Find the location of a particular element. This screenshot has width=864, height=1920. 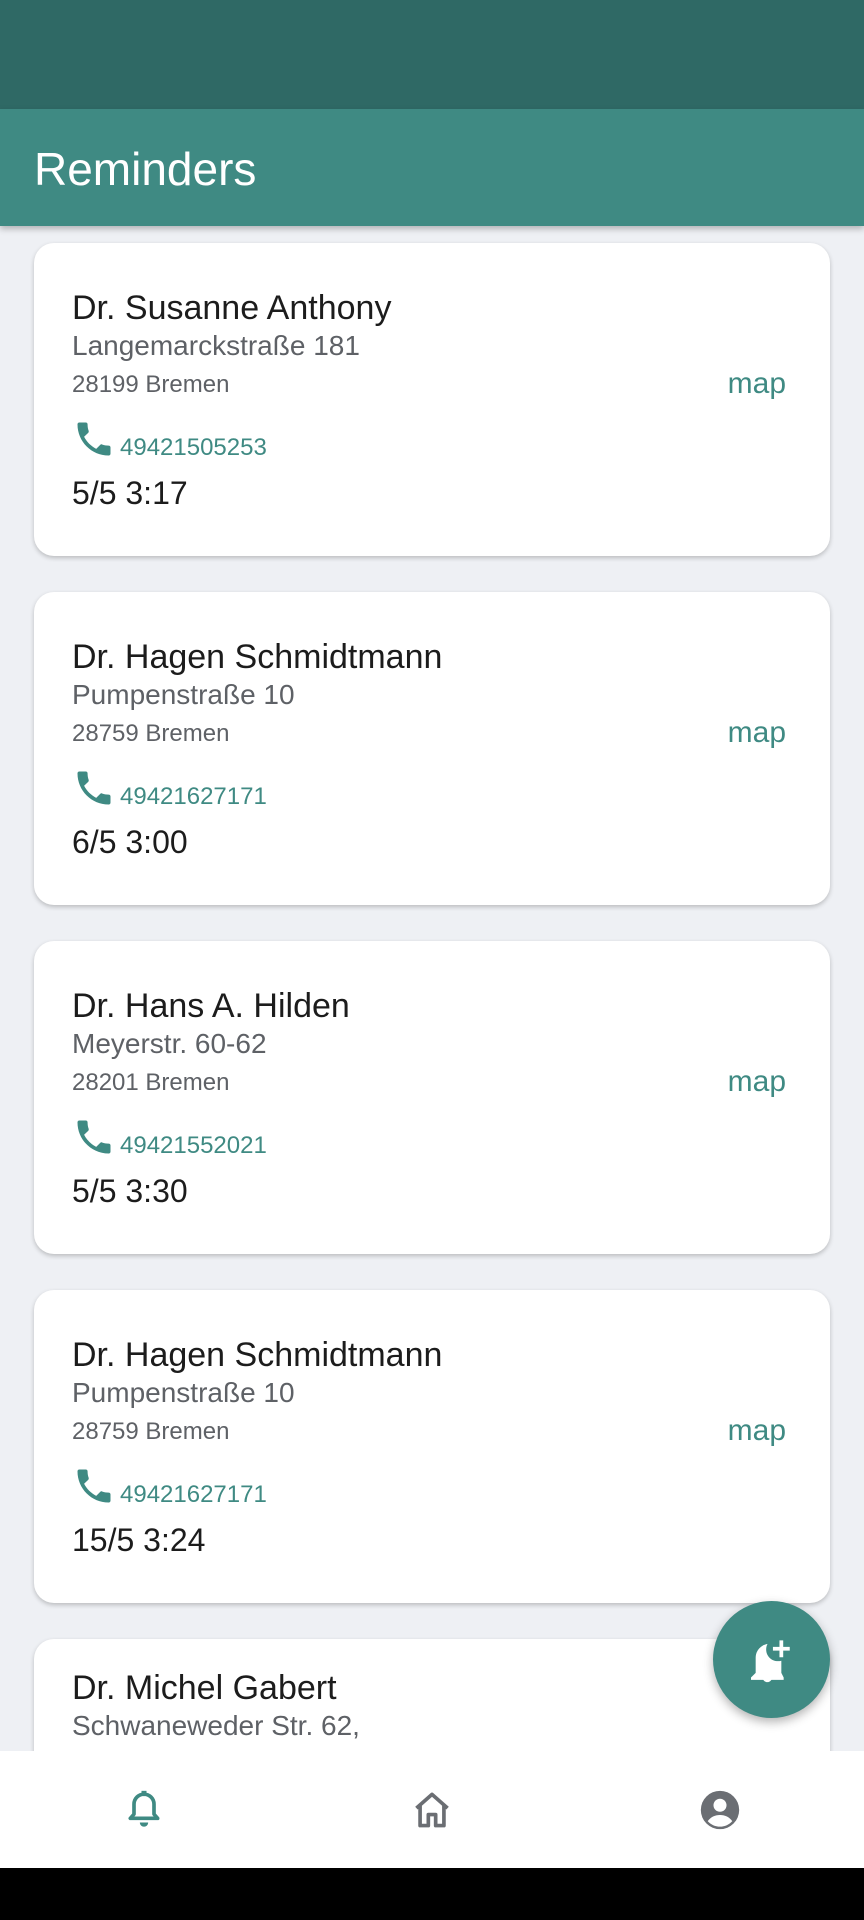

doctor-name: Dr. Hans A. Hilden is located at coordinates (211, 1006).